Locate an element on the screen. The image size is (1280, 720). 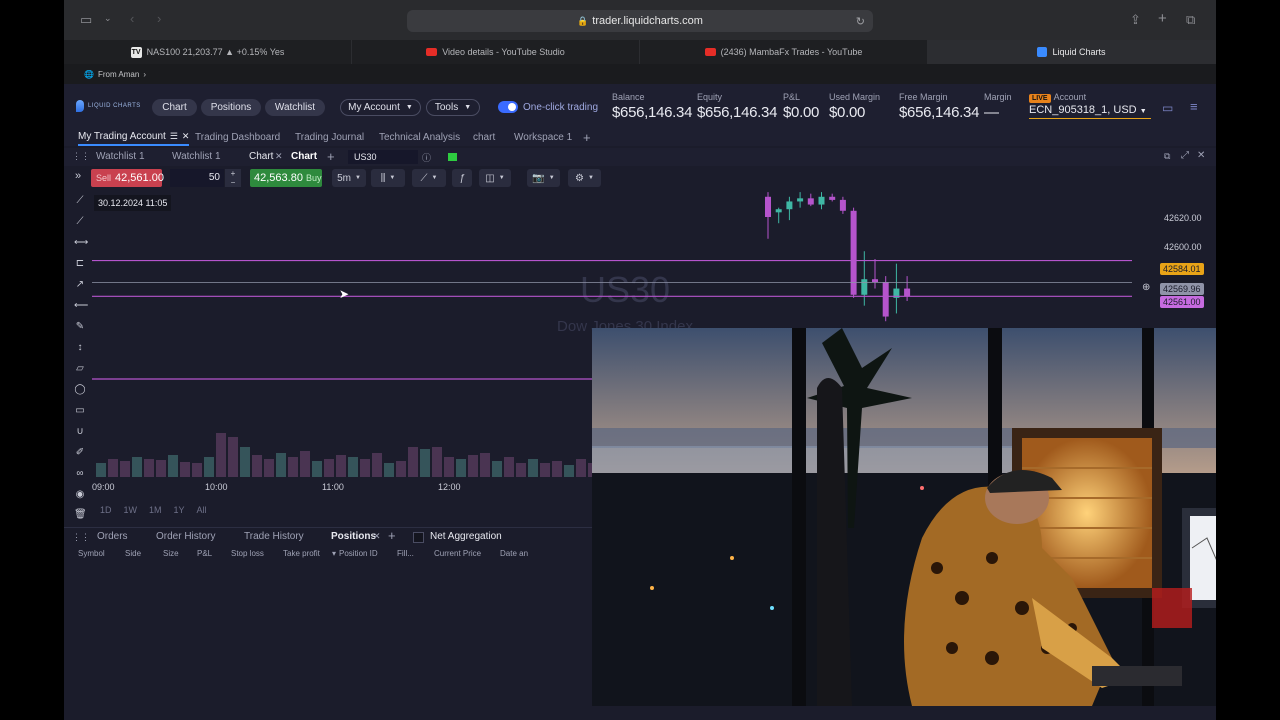
add-alert-icon: ⊕ is located at coordinates (1146, 287).